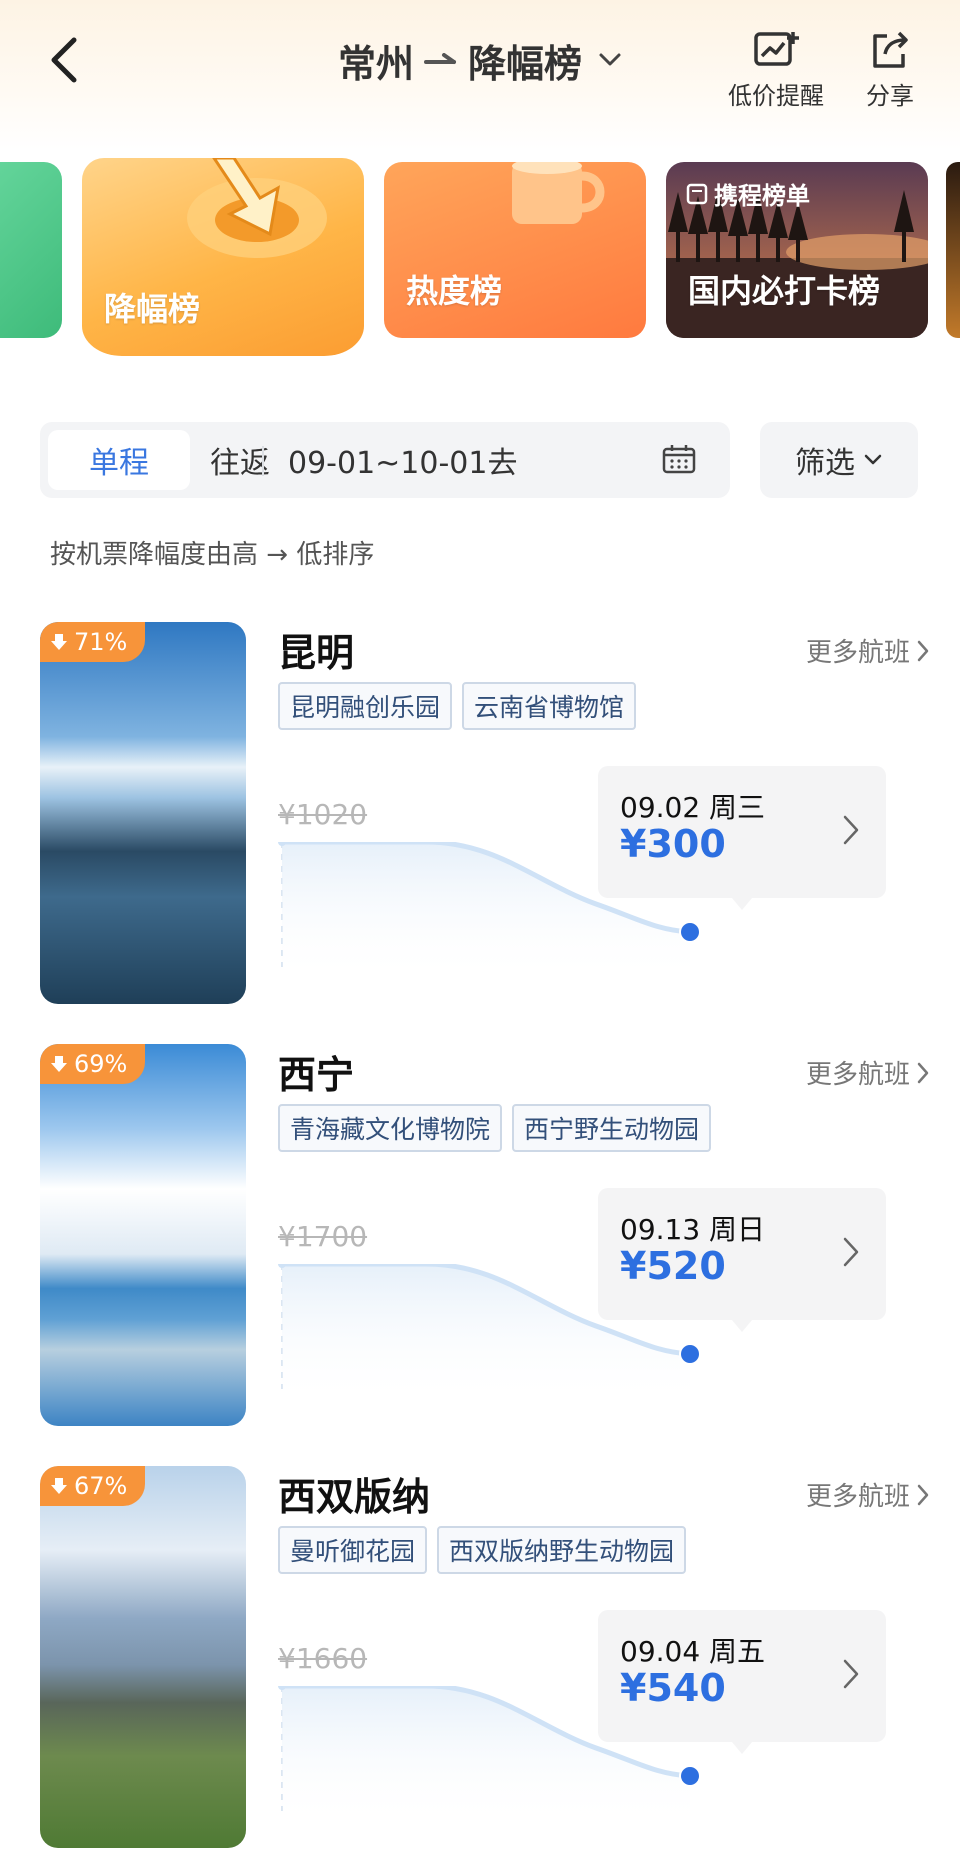  What do you see at coordinates (562, 1550) in the screenshot?
I see `attraction-tag: 西双版纳野生动物园` at bounding box center [562, 1550].